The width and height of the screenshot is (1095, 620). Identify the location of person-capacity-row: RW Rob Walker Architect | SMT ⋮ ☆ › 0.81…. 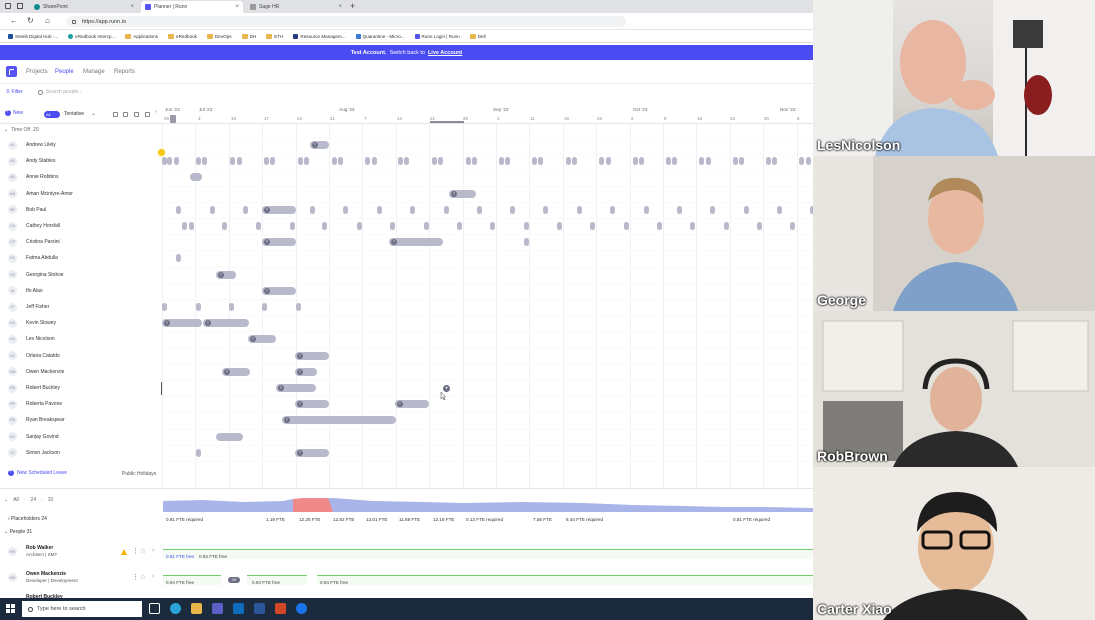
(406, 553).